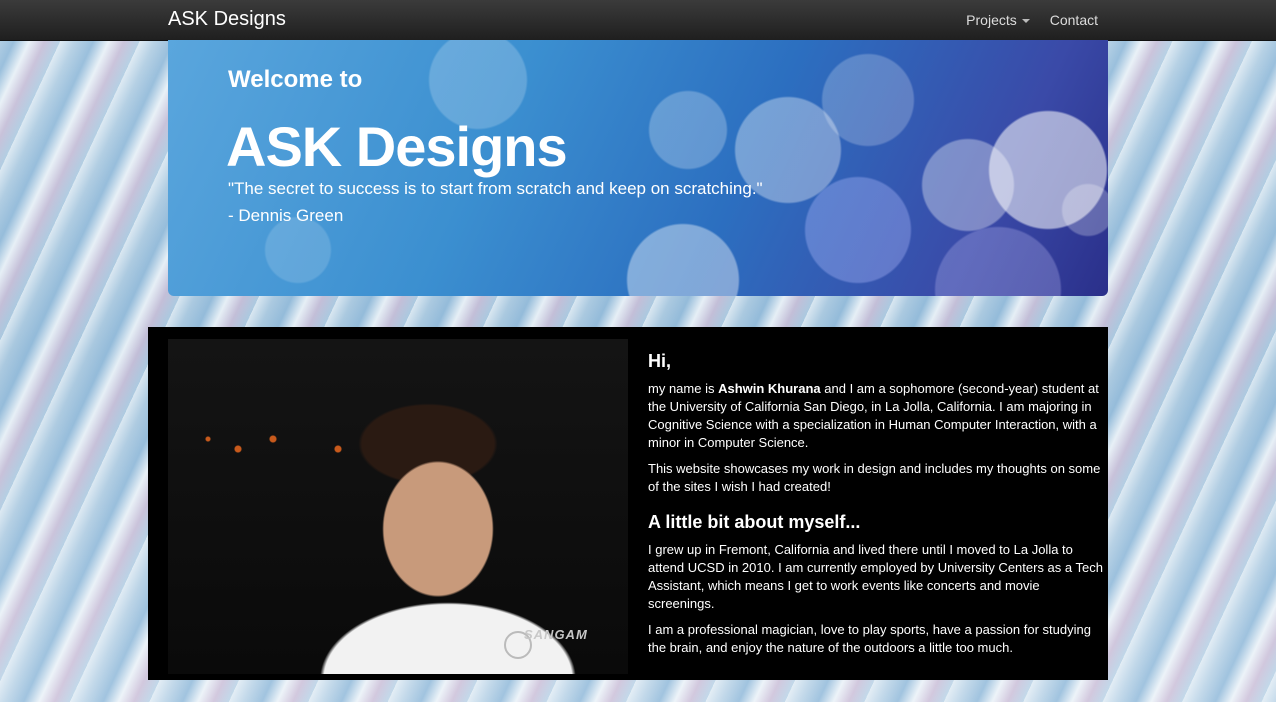 The width and height of the screenshot is (1276, 702). What do you see at coordinates (638, 20) in the screenshot?
I see `top-navbar: ASK Designs Projects Contact` at bounding box center [638, 20].